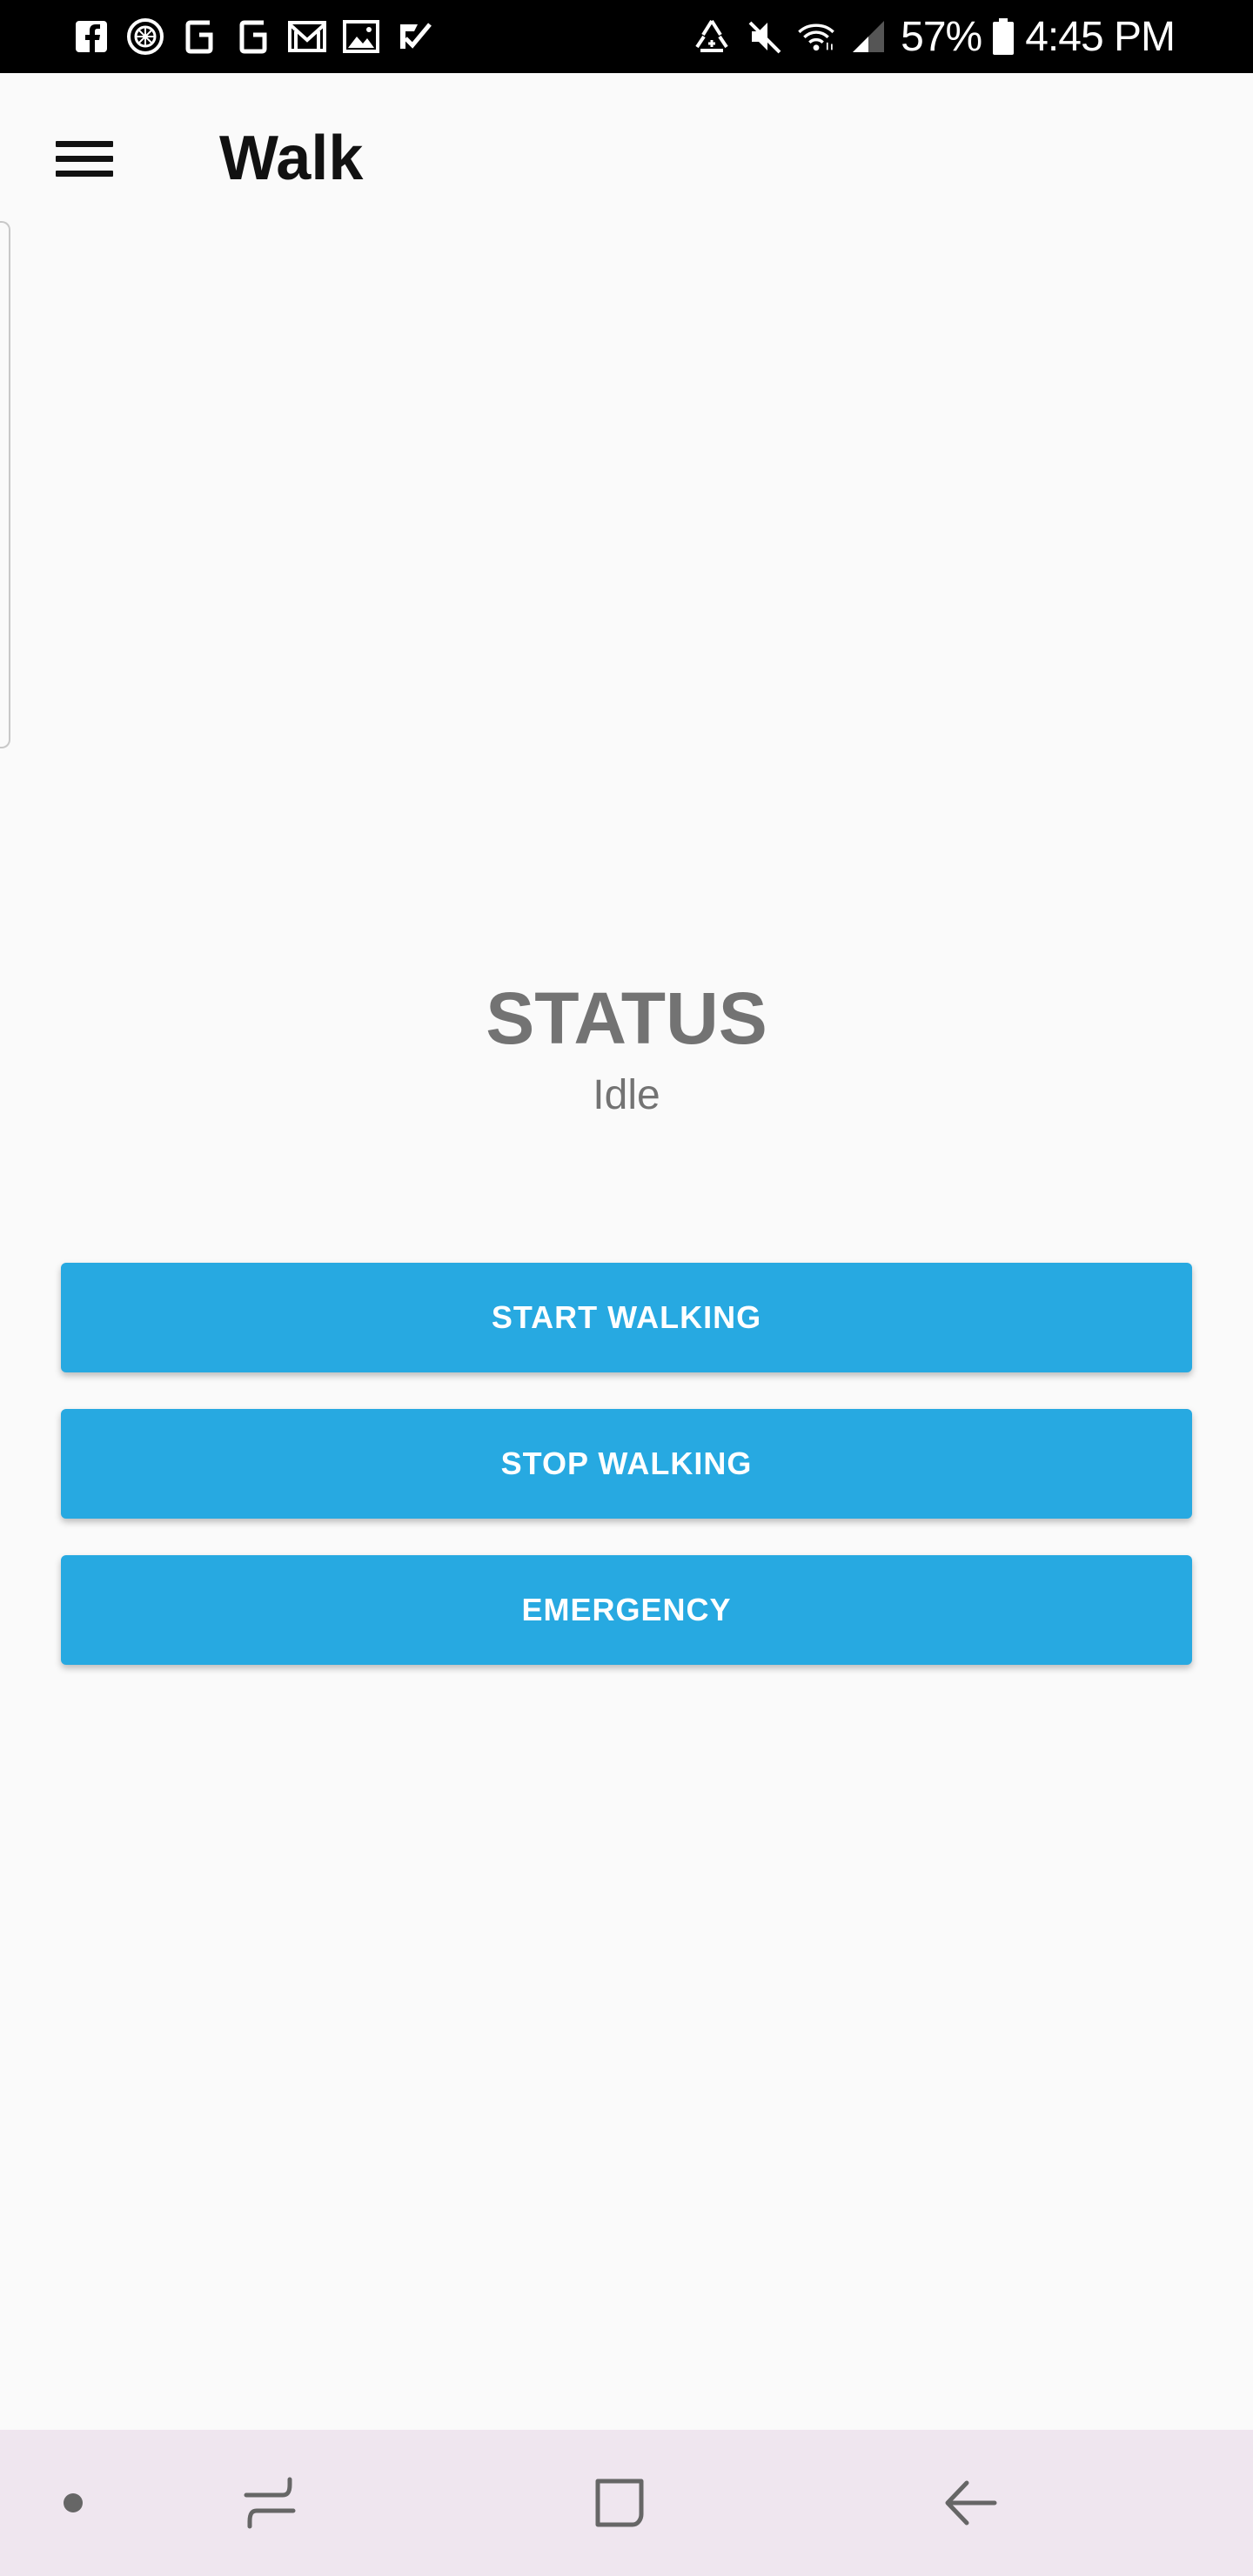  Describe the element at coordinates (626, 1018) in the screenshot. I see `status-heading: STATUS` at that location.